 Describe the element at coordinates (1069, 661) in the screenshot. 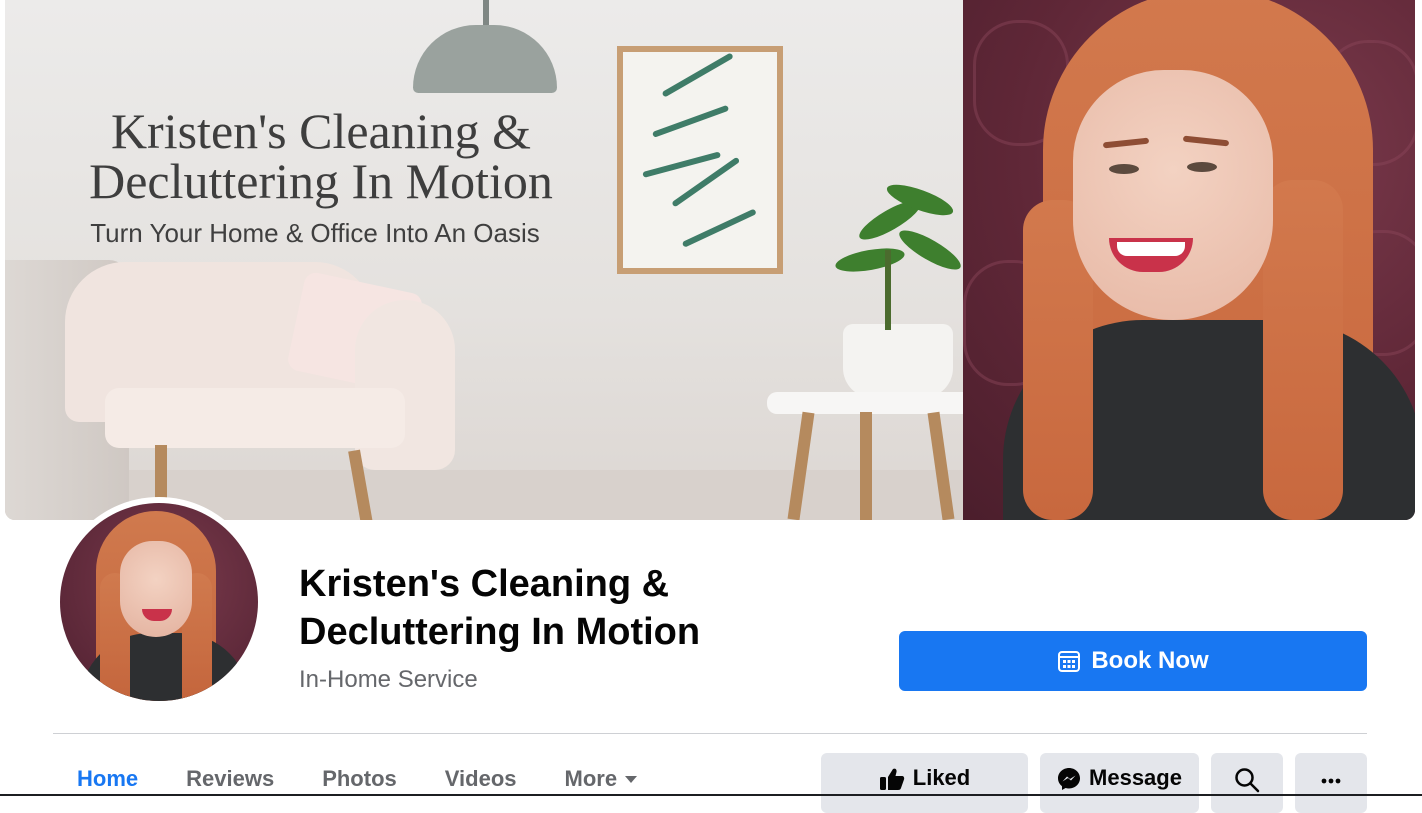

I see `calendar-icon` at that location.